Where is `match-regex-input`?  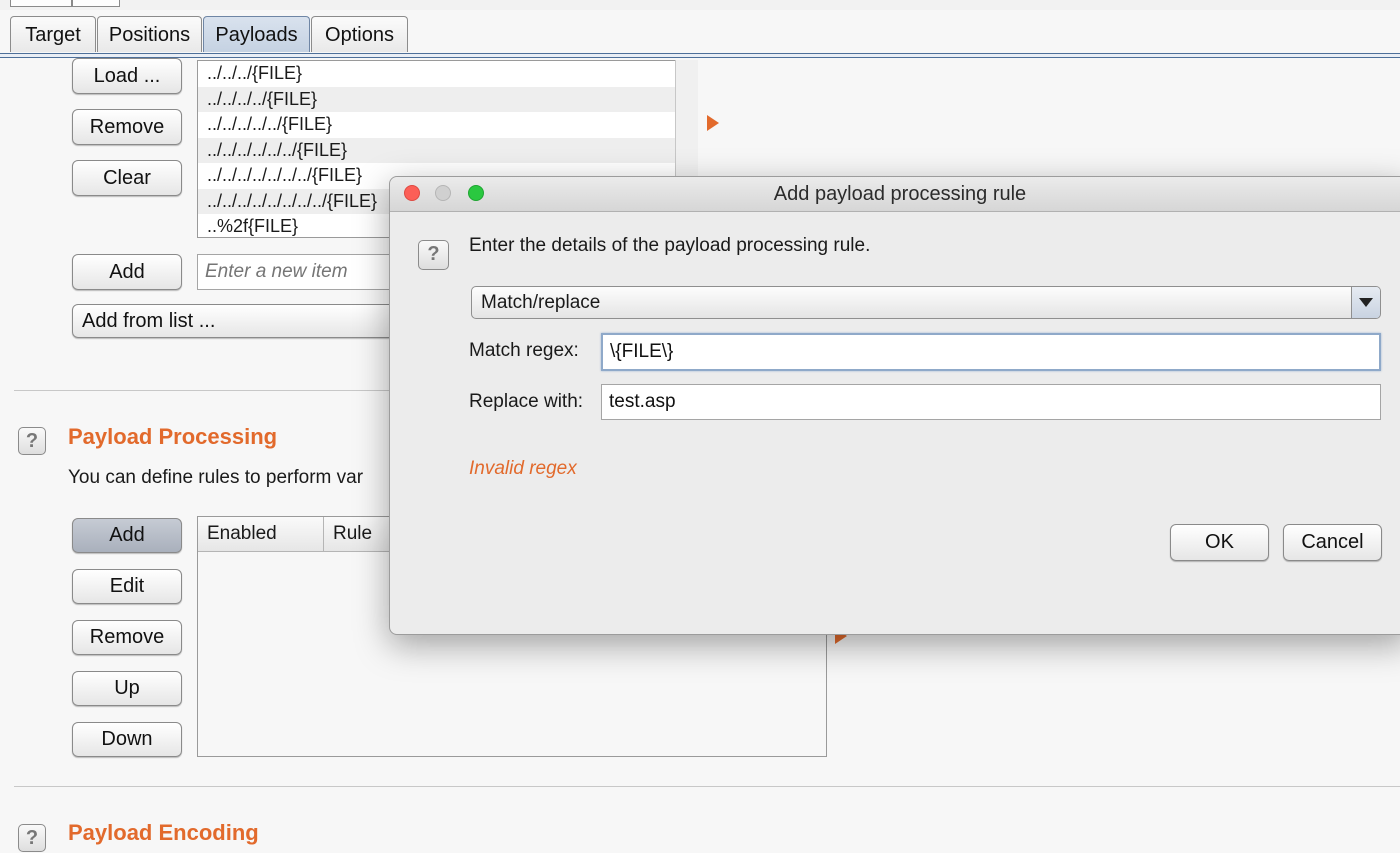 match-regex-input is located at coordinates (991, 352).